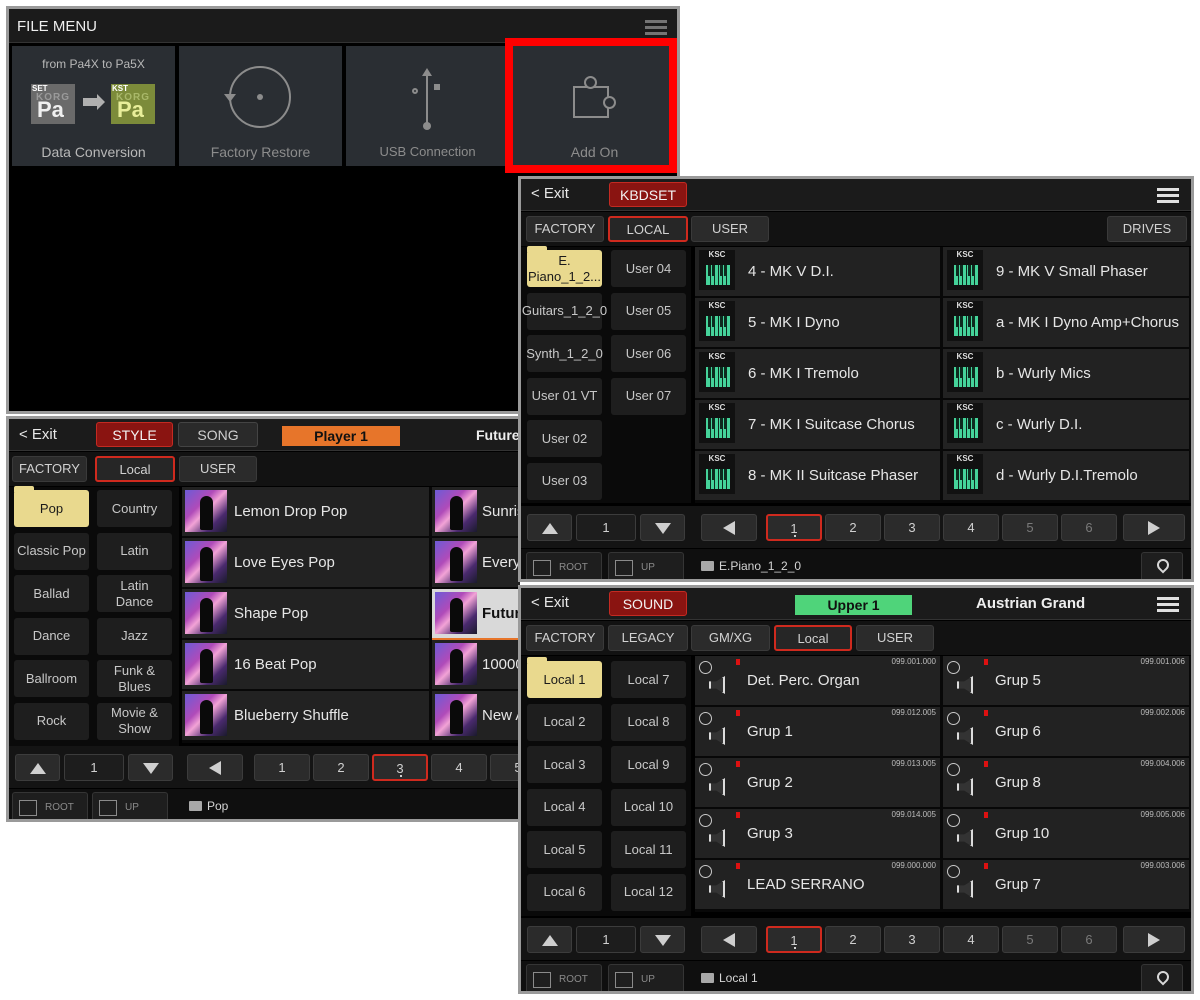  What do you see at coordinates (564, 438) in the screenshot?
I see `folder-item: User 02` at bounding box center [564, 438].